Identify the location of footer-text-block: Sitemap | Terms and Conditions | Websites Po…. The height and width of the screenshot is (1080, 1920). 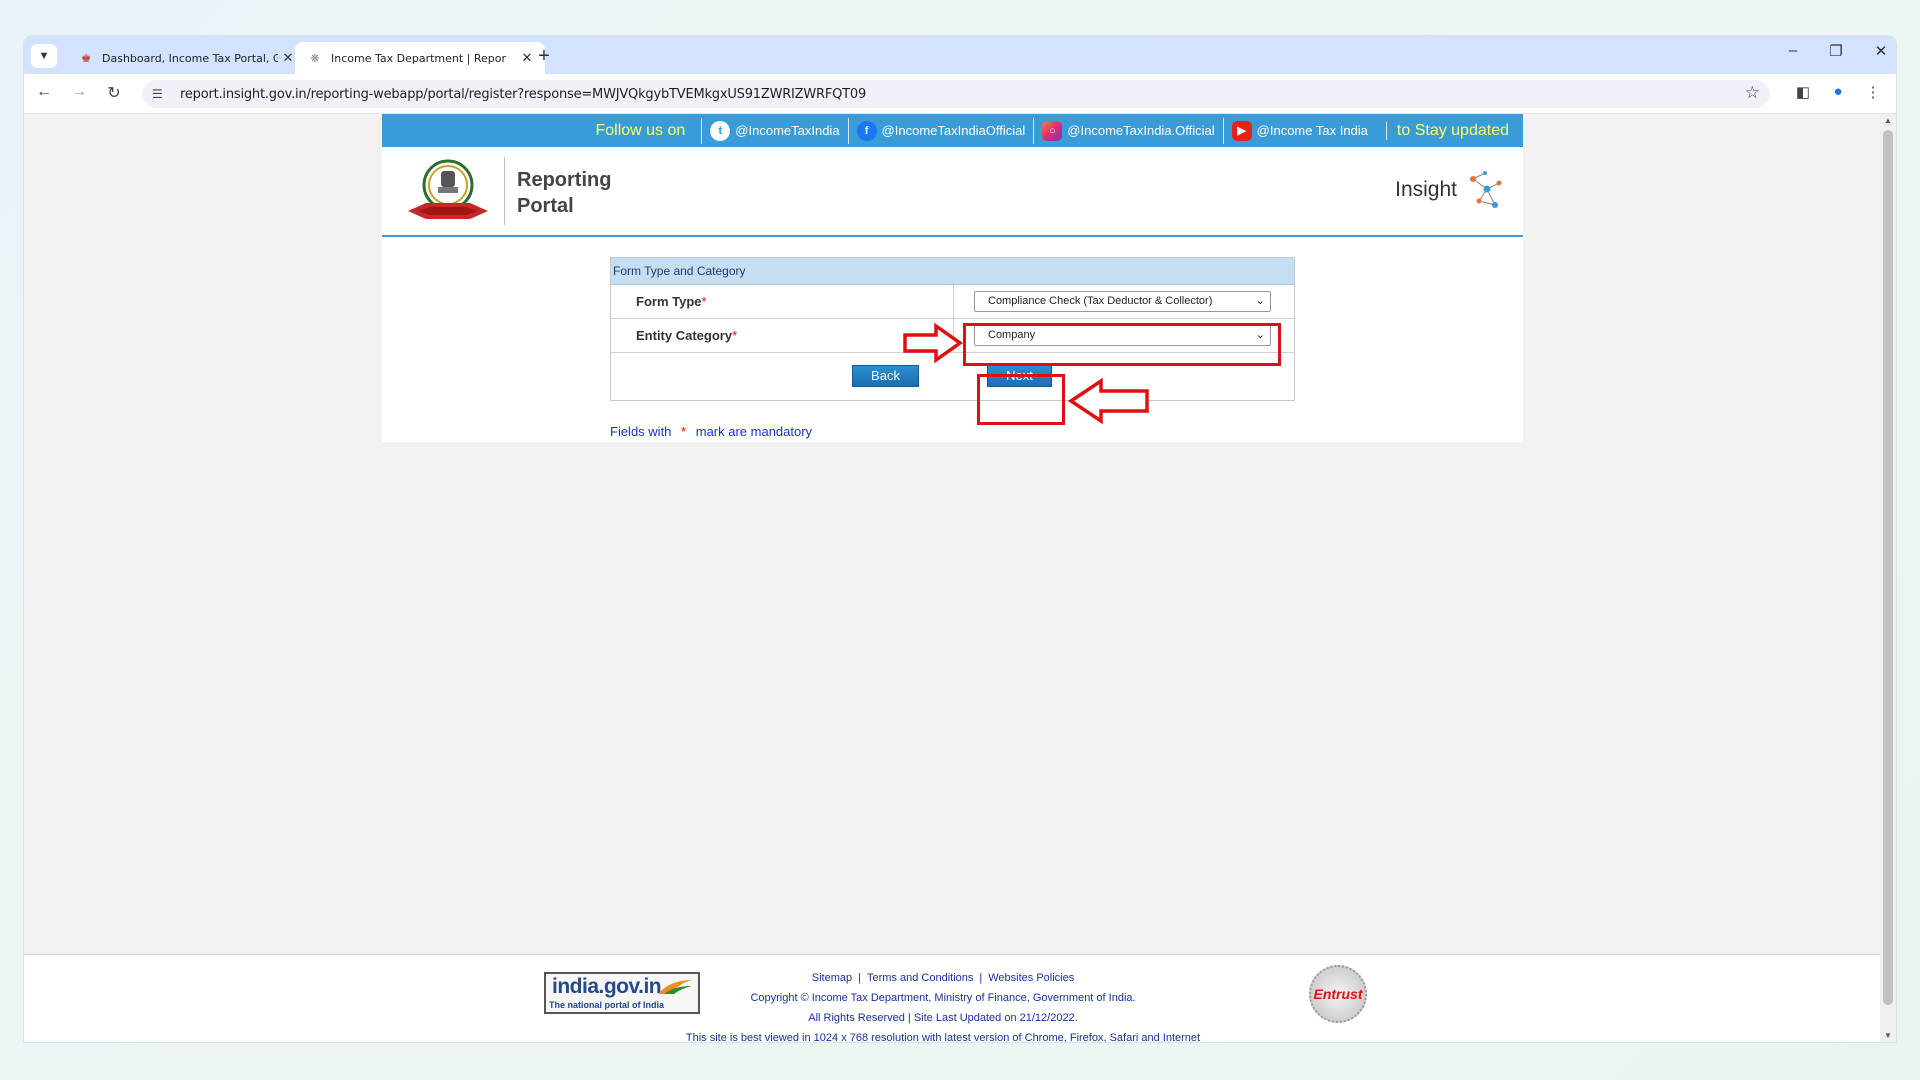
(943, 1005).